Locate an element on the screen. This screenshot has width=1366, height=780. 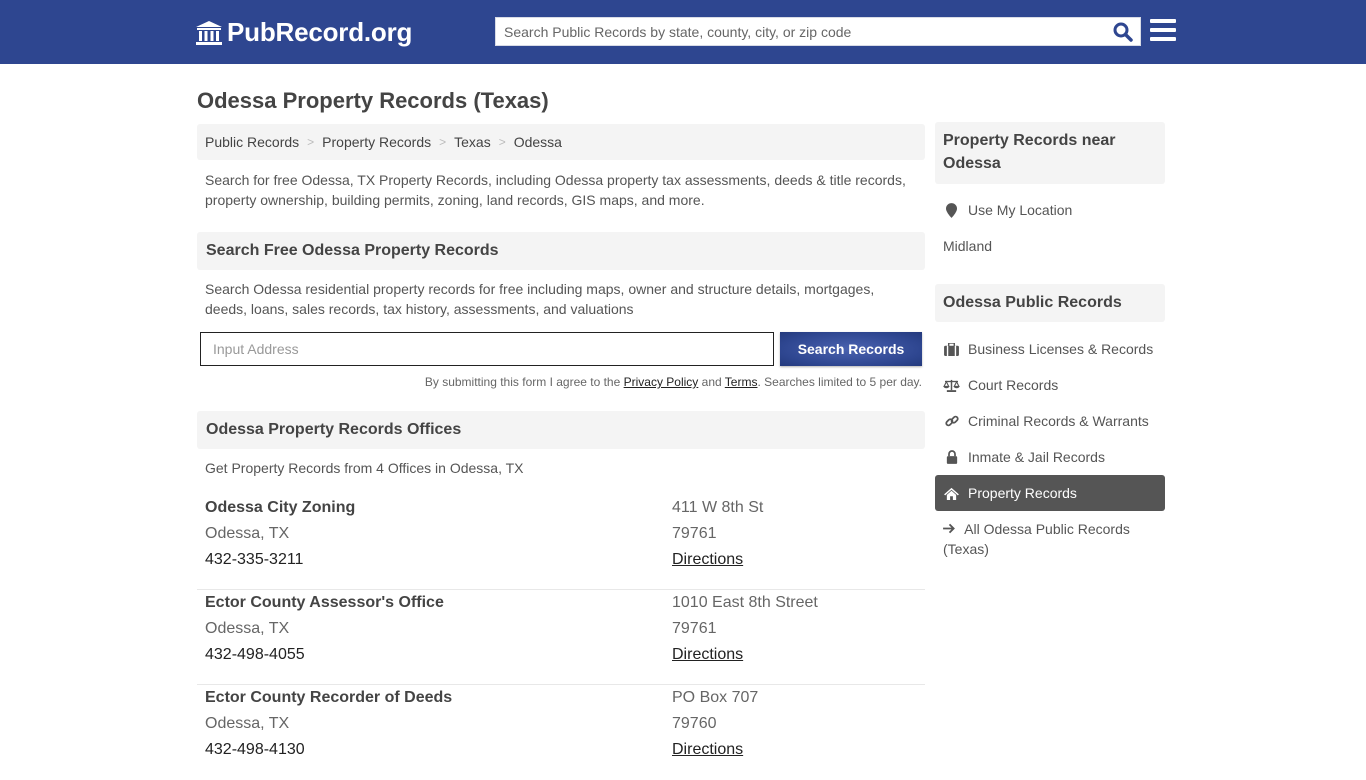
office-name: Ector County Recorder of Deeds is located at coordinates (329, 697).